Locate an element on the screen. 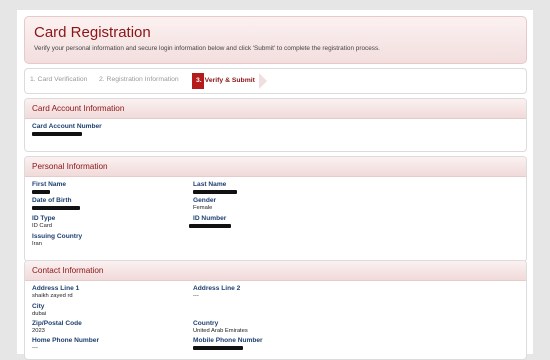  field-label: ID Type is located at coordinates (44, 218).